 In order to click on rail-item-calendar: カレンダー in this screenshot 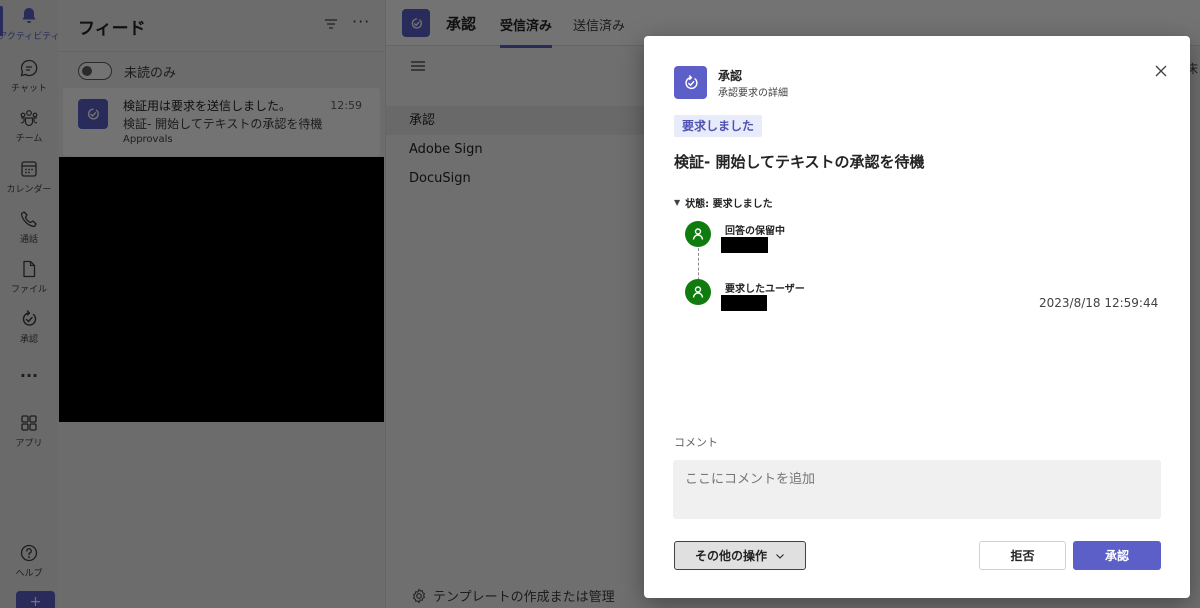, I will do `click(29, 184)`.